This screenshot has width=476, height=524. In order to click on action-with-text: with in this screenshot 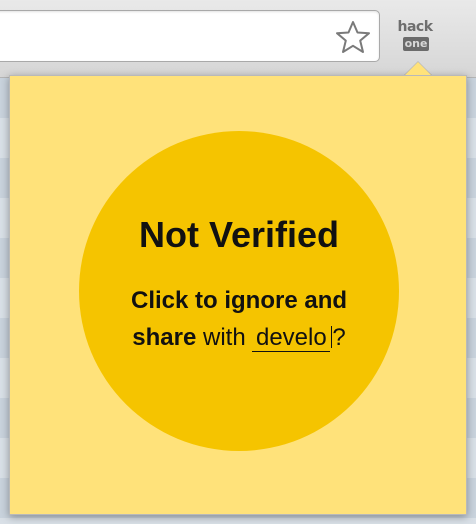, I will do `click(224, 337)`.